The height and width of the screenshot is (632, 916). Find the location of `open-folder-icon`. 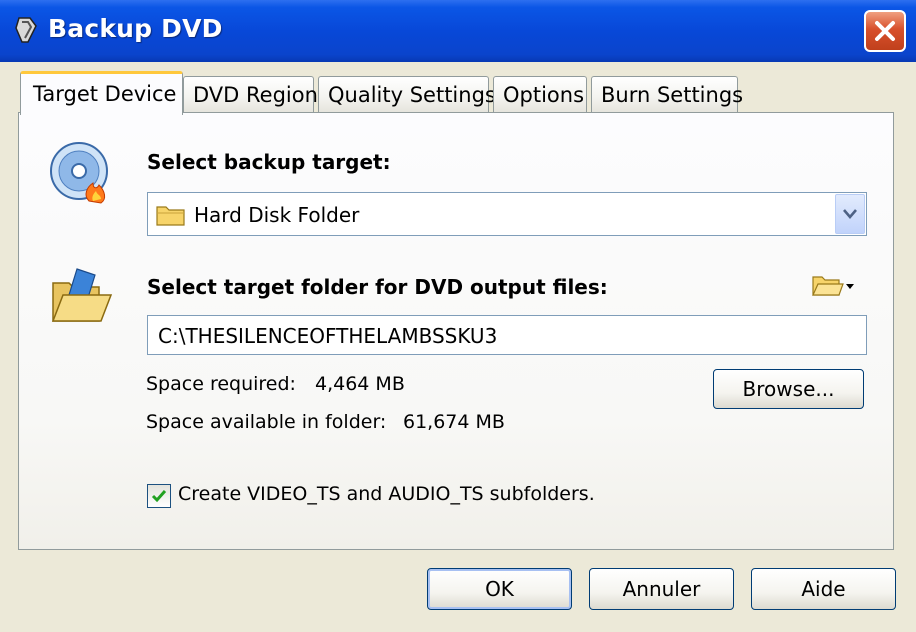

open-folder-icon is located at coordinates (82, 295).